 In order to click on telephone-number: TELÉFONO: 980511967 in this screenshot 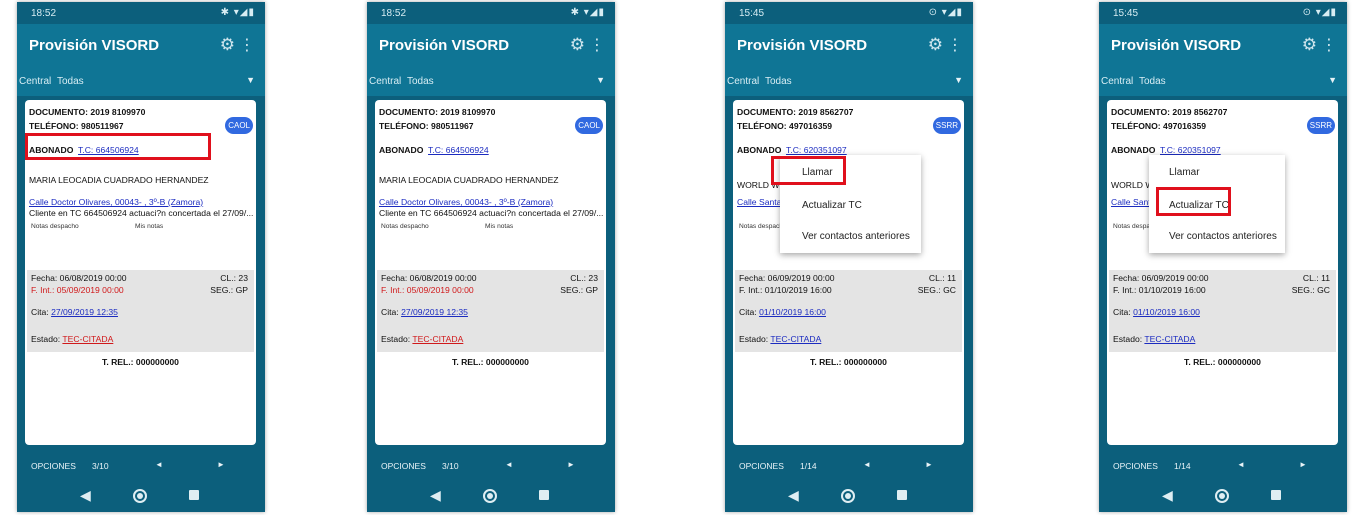, I will do `click(426, 126)`.